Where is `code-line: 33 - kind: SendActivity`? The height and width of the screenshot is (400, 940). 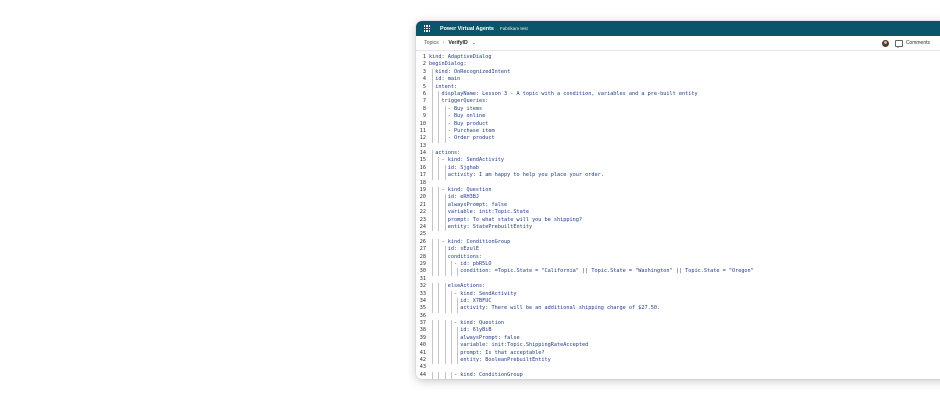
code-line: 33 - kind: SendActivity is located at coordinates (678, 294).